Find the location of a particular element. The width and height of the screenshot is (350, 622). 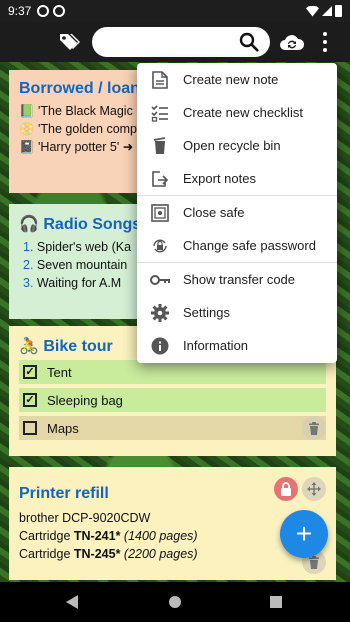

menu-label: Settings is located at coordinates (206, 312).